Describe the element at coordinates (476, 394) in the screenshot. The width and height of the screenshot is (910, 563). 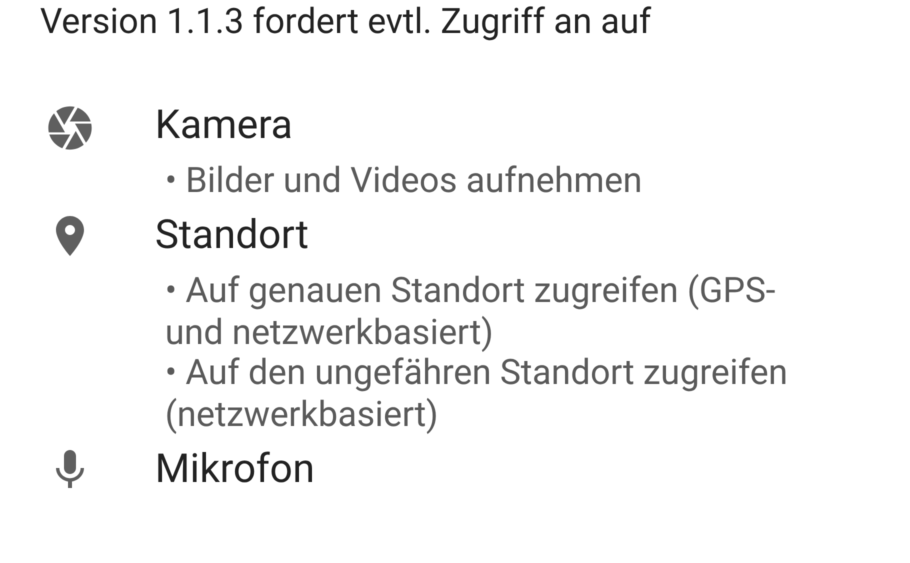
I see `permission-detail: • Auf den ungefähren Standort zugreifen (netzwerkbasiert)` at that location.